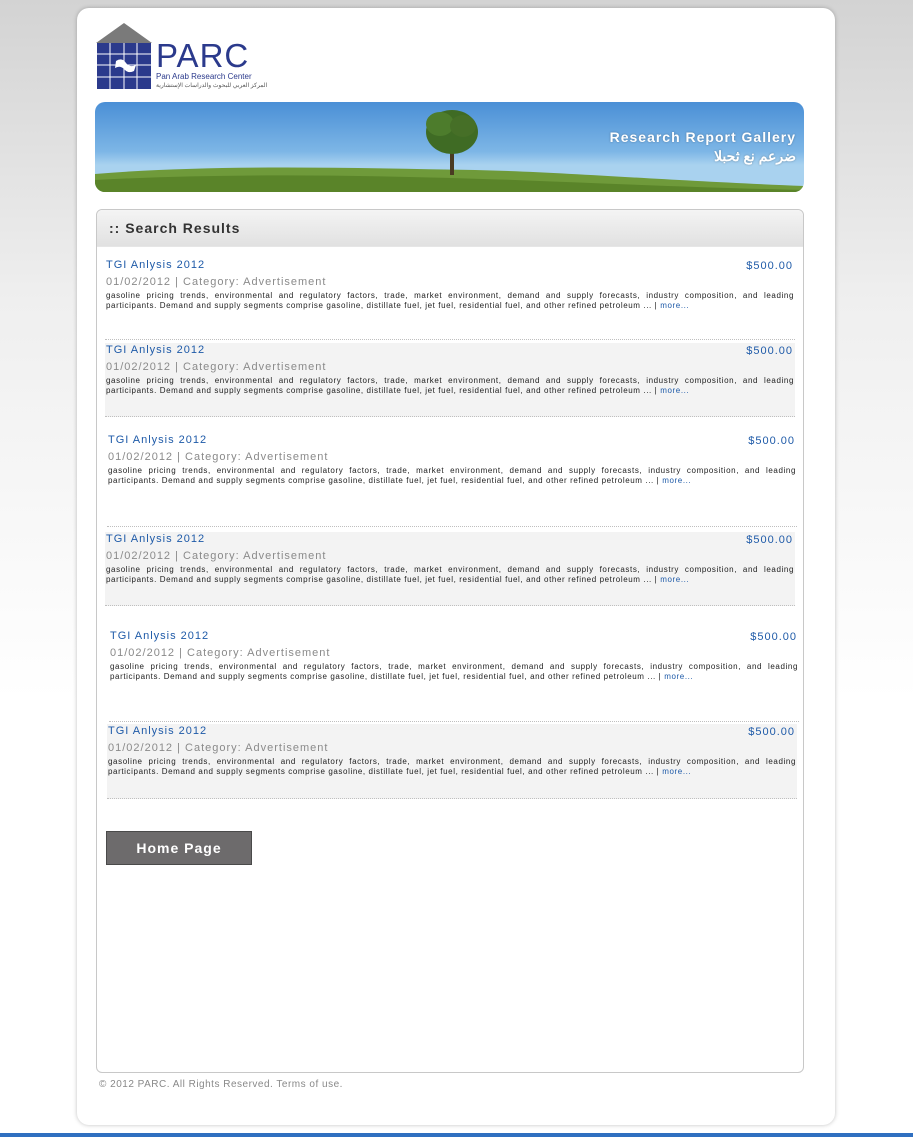 This screenshot has width=913, height=1137. Describe the element at coordinates (175, 228) in the screenshot. I see `panel-title: :: Search Results` at that location.